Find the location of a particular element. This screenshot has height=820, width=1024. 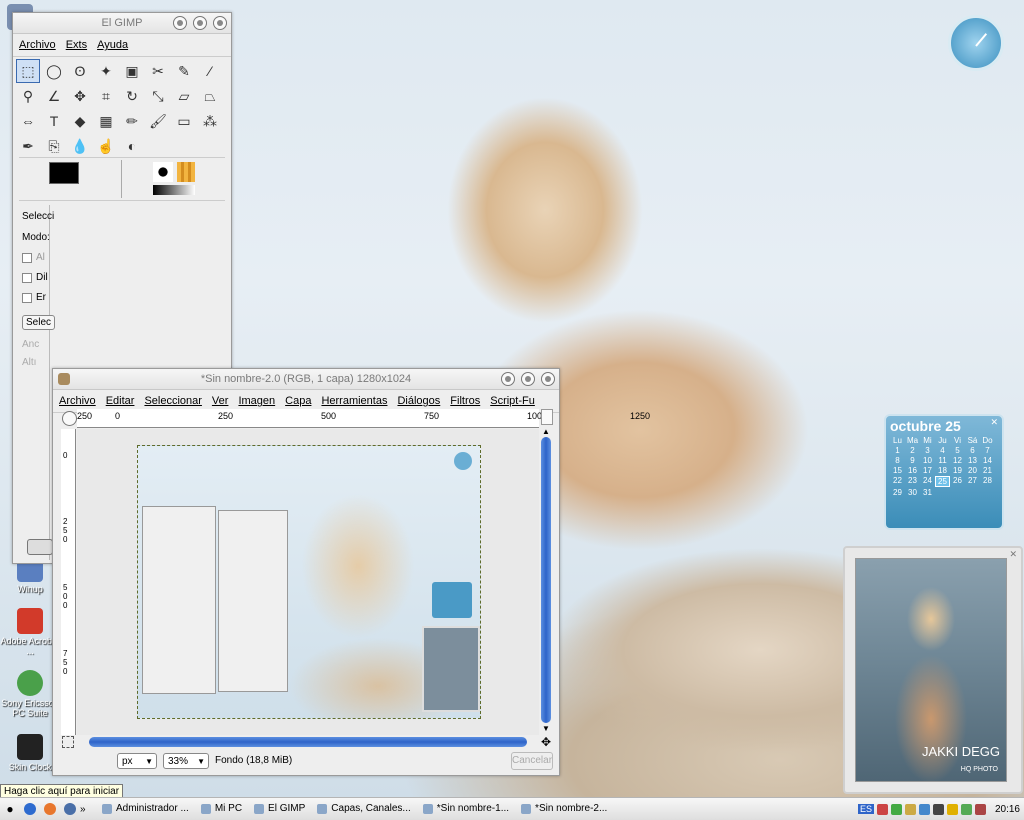

perspective-icon: ⏢ is located at coordinates (210, 96).